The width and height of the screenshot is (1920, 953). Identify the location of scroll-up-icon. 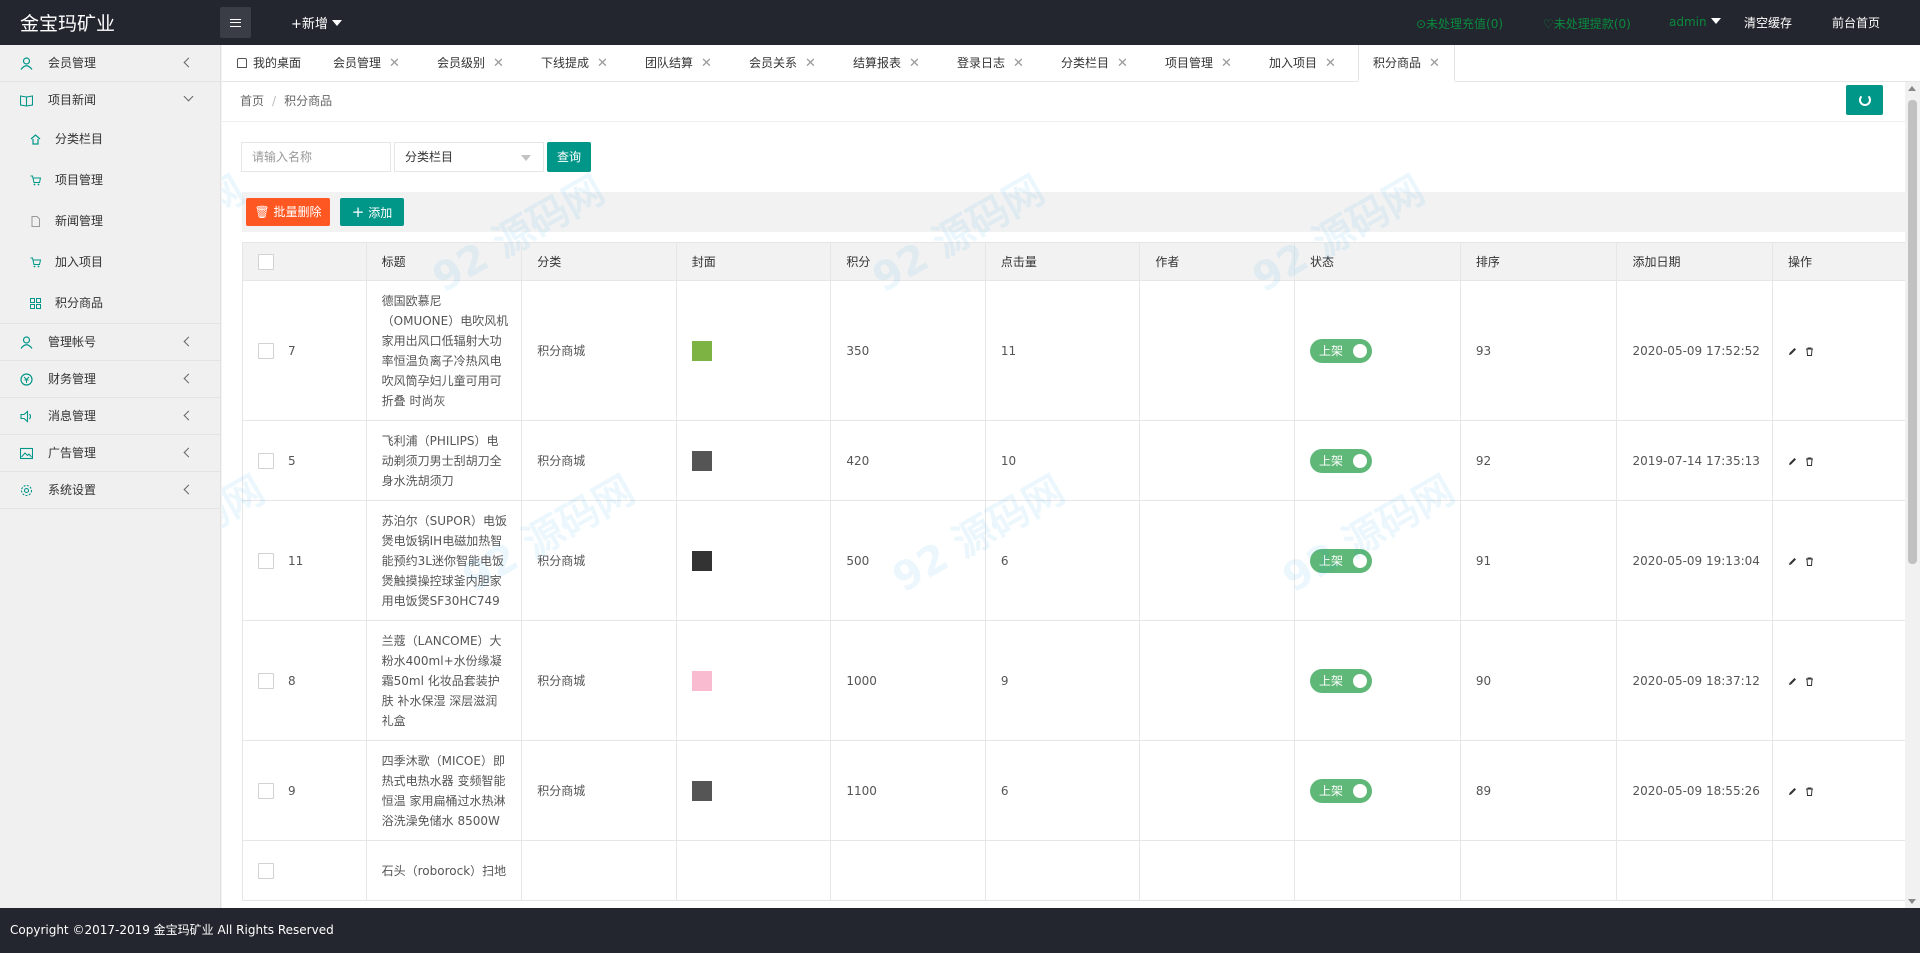
(1912, 88).